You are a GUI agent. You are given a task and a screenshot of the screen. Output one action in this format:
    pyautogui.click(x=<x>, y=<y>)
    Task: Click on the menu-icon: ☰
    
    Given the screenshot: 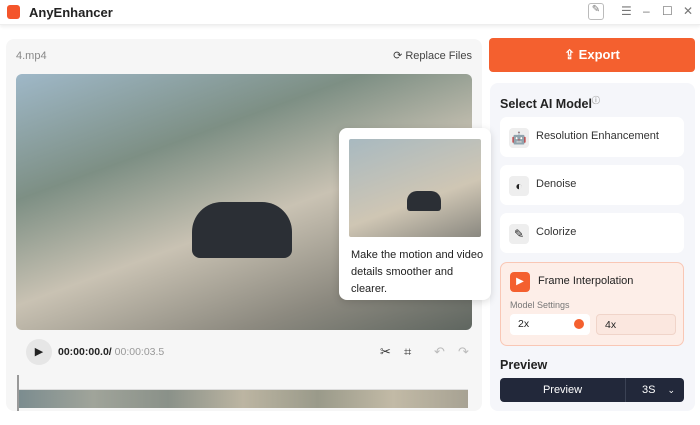 What is the action you would take?
    pyautogui.click(x=626, y=11)
    